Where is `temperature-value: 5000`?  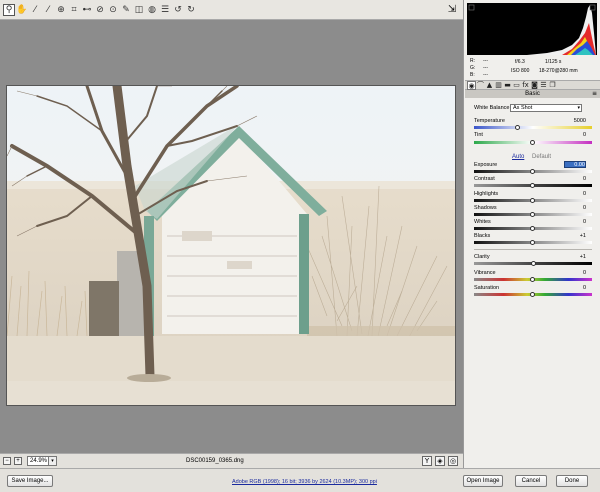
temperature-value: 5000 is located at coordinates (575, 121).